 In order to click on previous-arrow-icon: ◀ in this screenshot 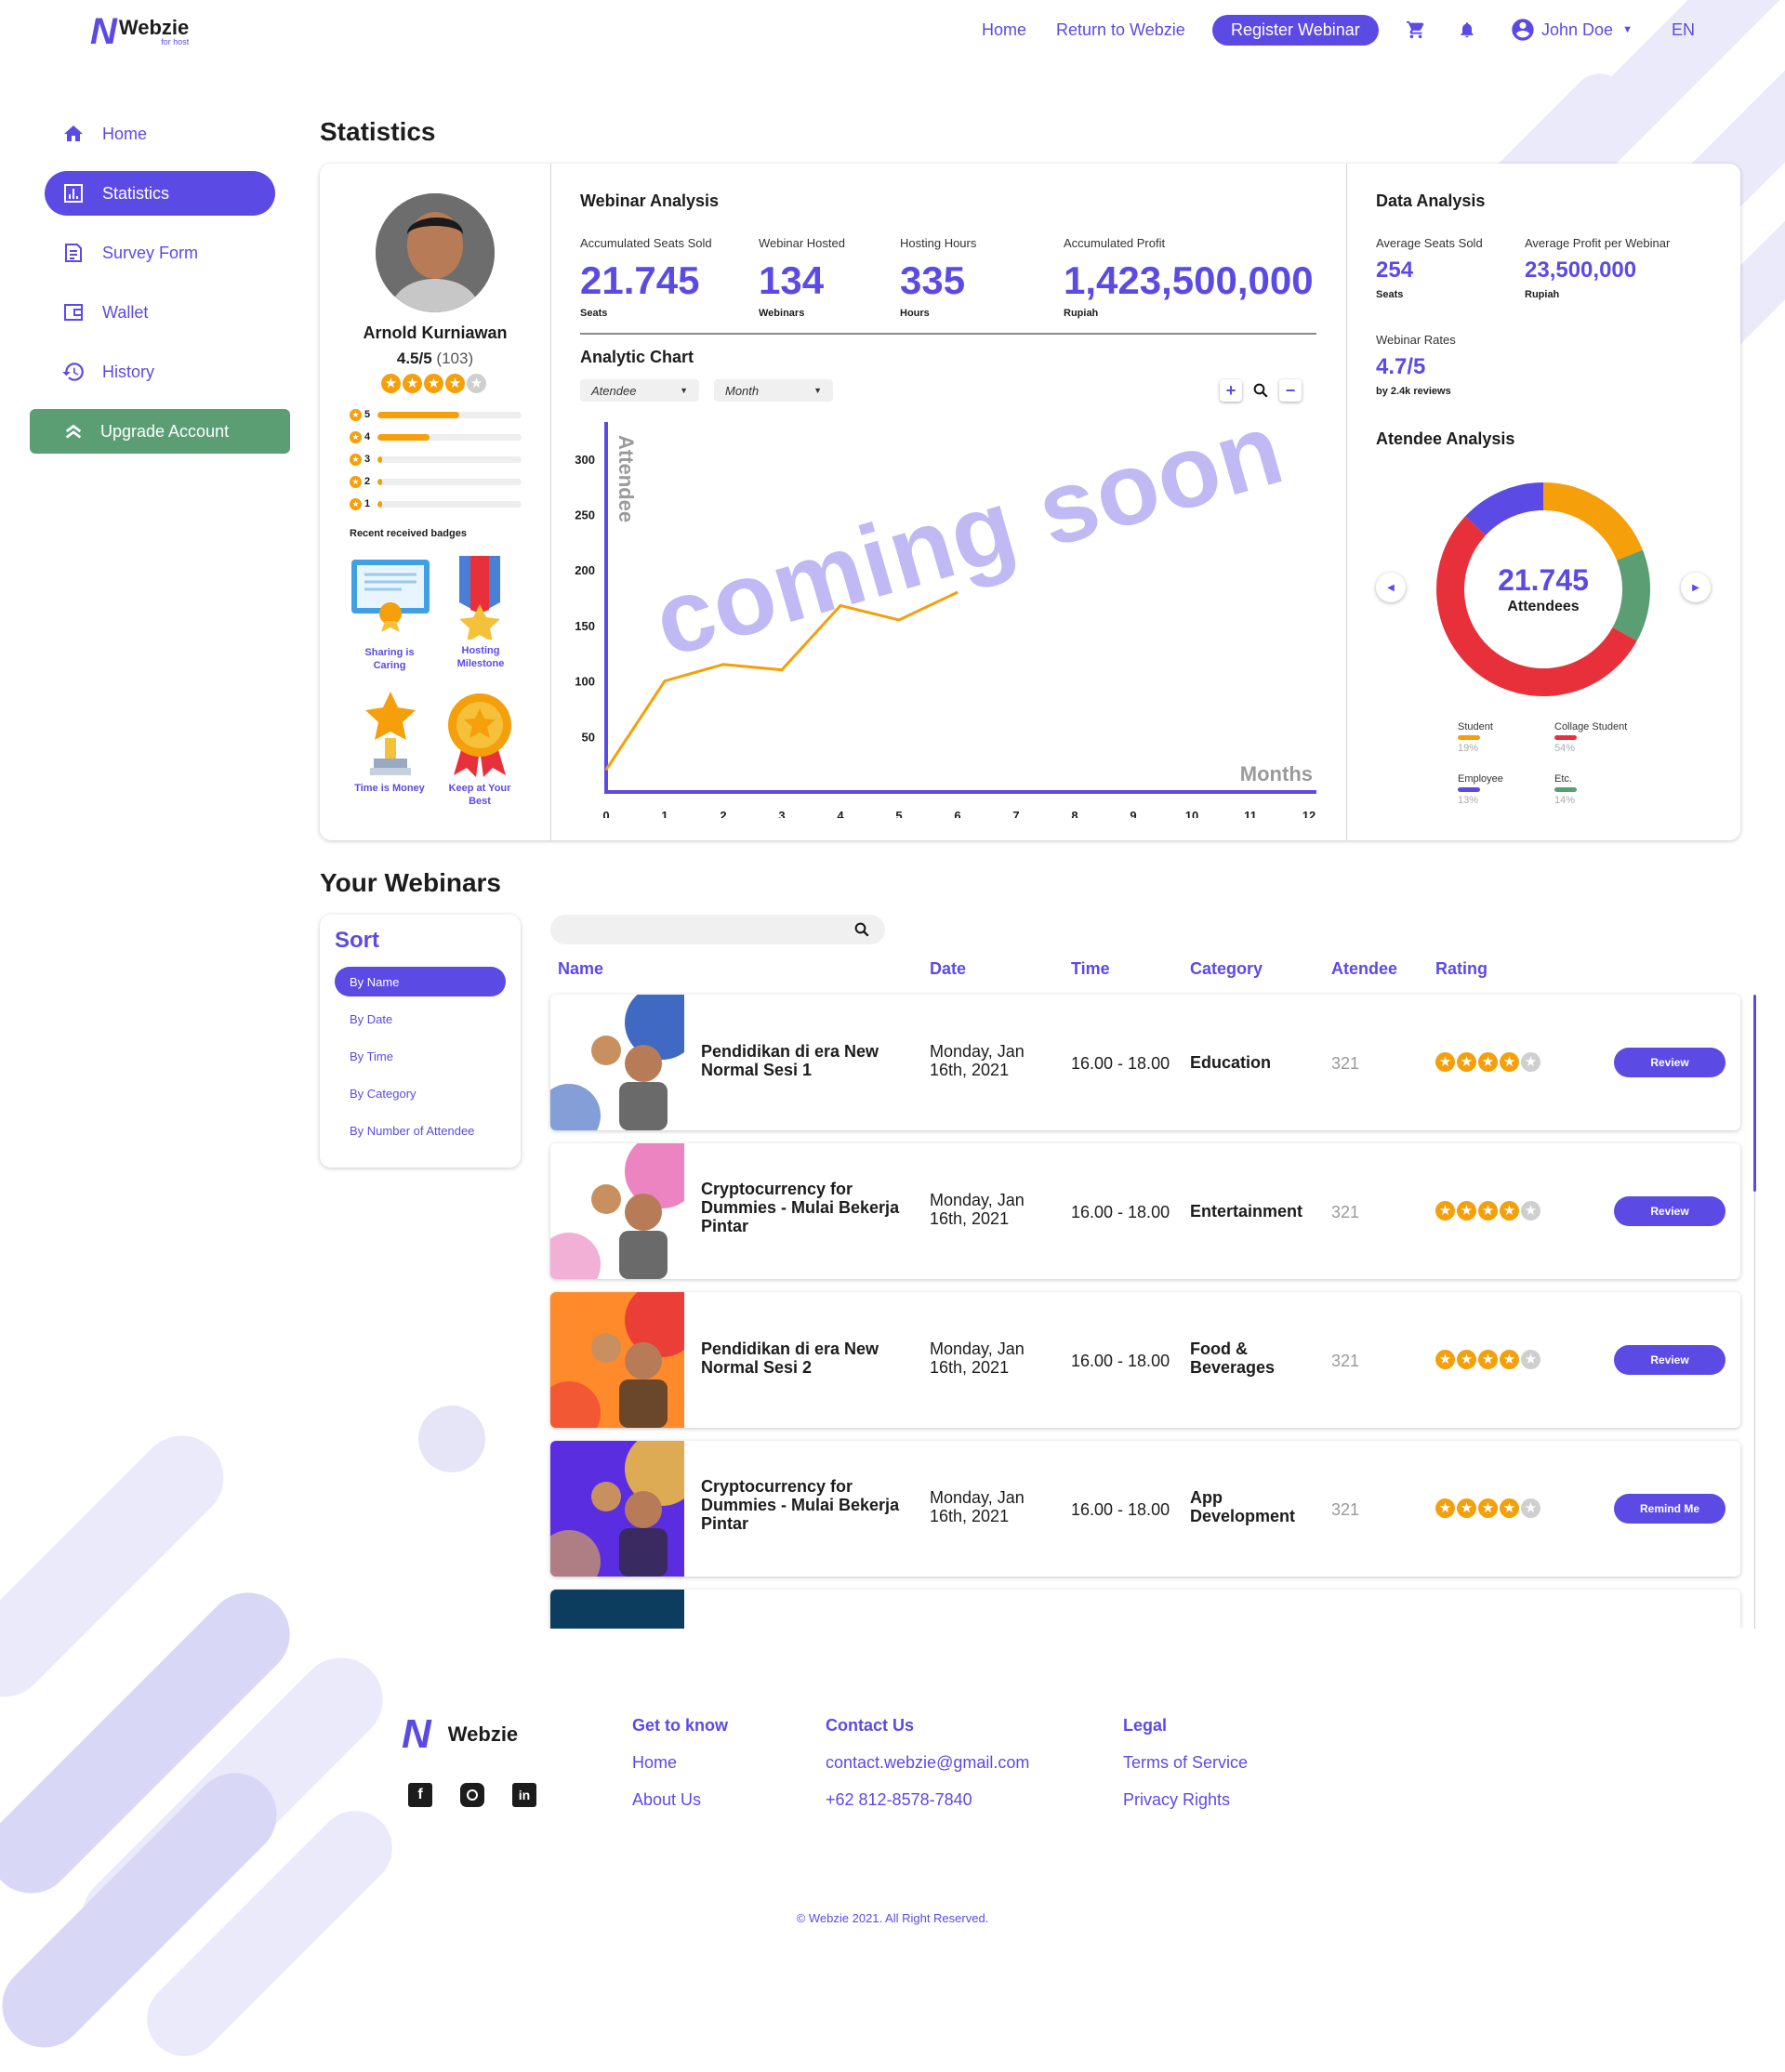, I will do `click(1391, 587)`.